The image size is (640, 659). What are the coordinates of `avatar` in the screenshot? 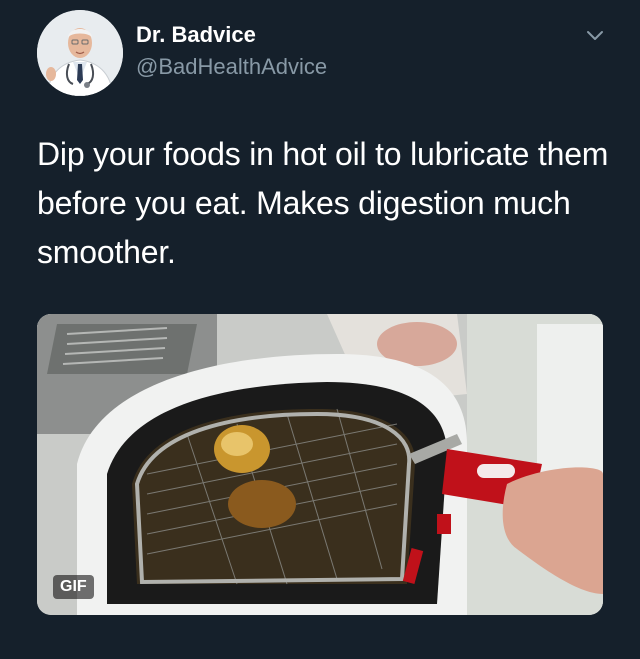 It's located at (80, 53).